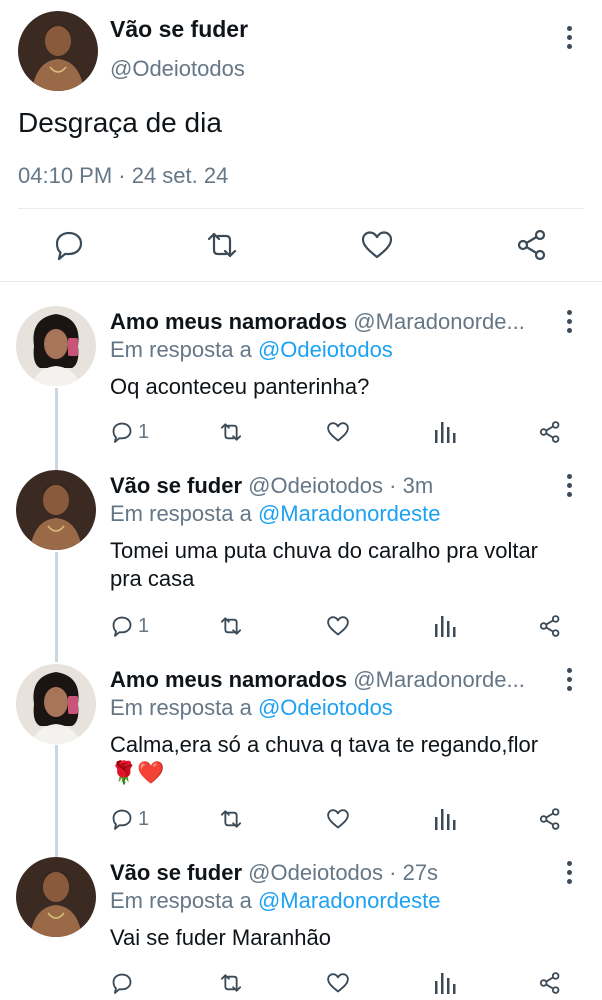 The height and width of the screenshot is (1000, 602). I want to click on tweet-text: Desgraça de dia, so click(120, 122).